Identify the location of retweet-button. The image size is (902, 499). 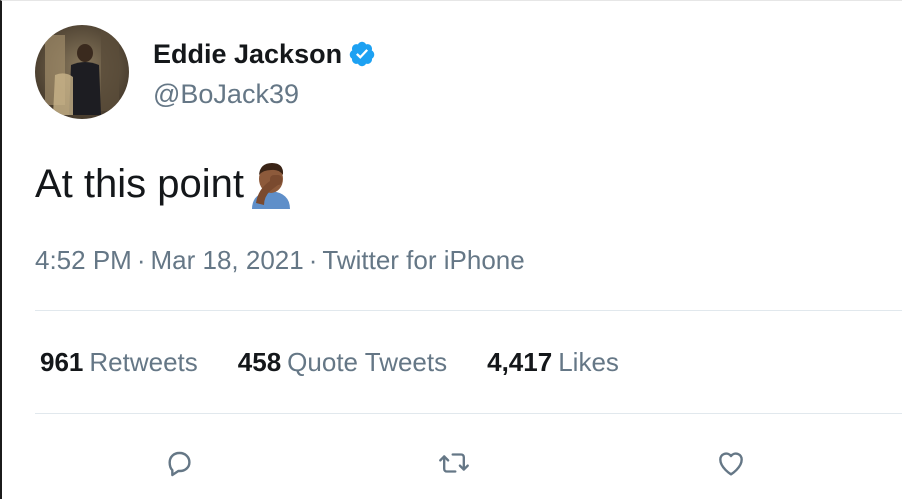
(454, 463).